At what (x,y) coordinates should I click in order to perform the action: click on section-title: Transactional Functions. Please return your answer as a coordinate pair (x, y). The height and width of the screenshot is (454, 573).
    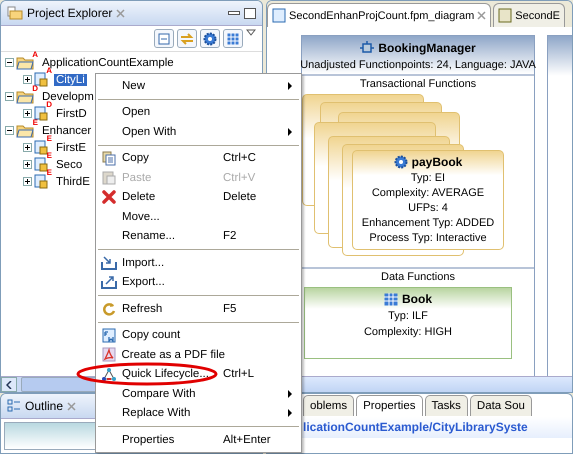
    Looking at the image, I should click on (418, 83).